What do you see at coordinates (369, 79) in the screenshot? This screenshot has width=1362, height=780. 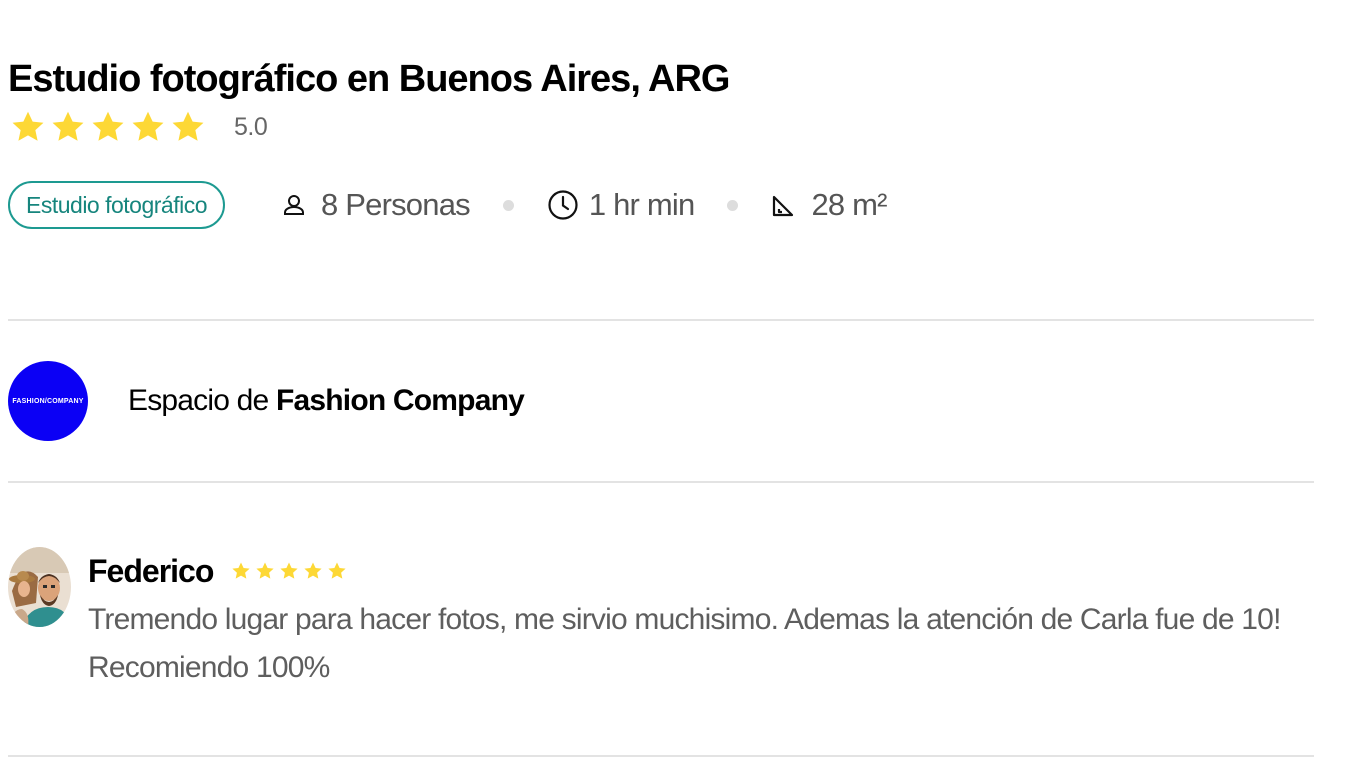 I see `listing-title: Estudio fotográfico en Buenos Aires, ARG` at bounding box center [369, 79].